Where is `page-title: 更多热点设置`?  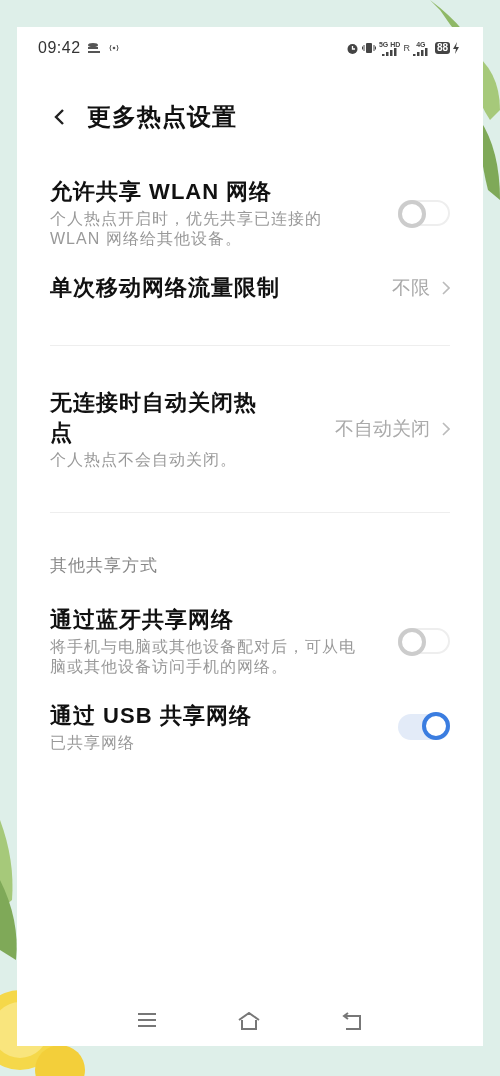
page-title: 更多热点设置 is located at coordinates (162, 117).